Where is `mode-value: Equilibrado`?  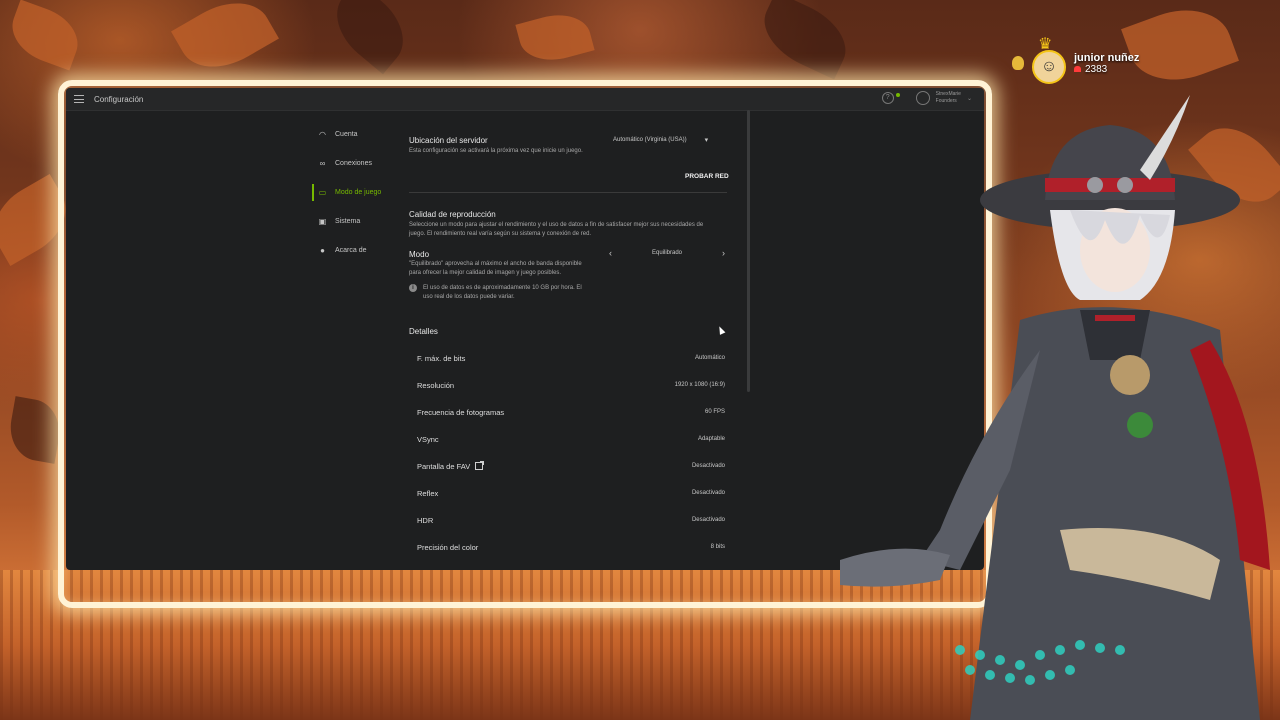
mode-value: Equilibrado is located at coordinates (667, 253).